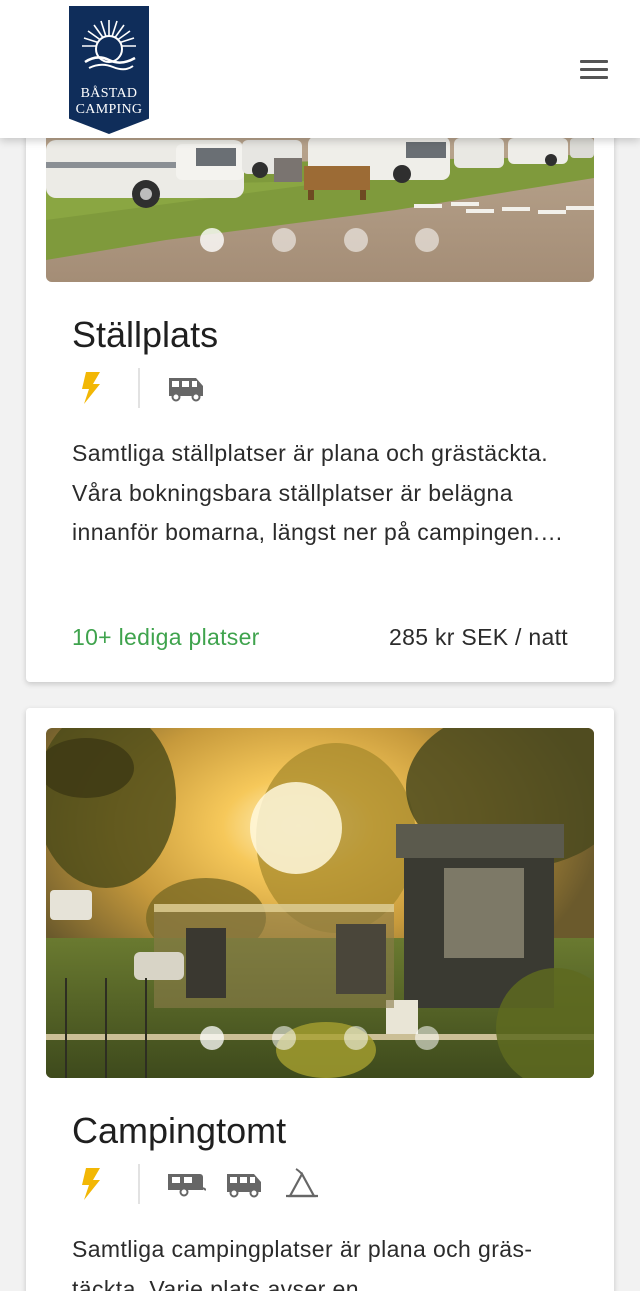  I want to click on card-title: Campingtomt, so click(179, 1131).